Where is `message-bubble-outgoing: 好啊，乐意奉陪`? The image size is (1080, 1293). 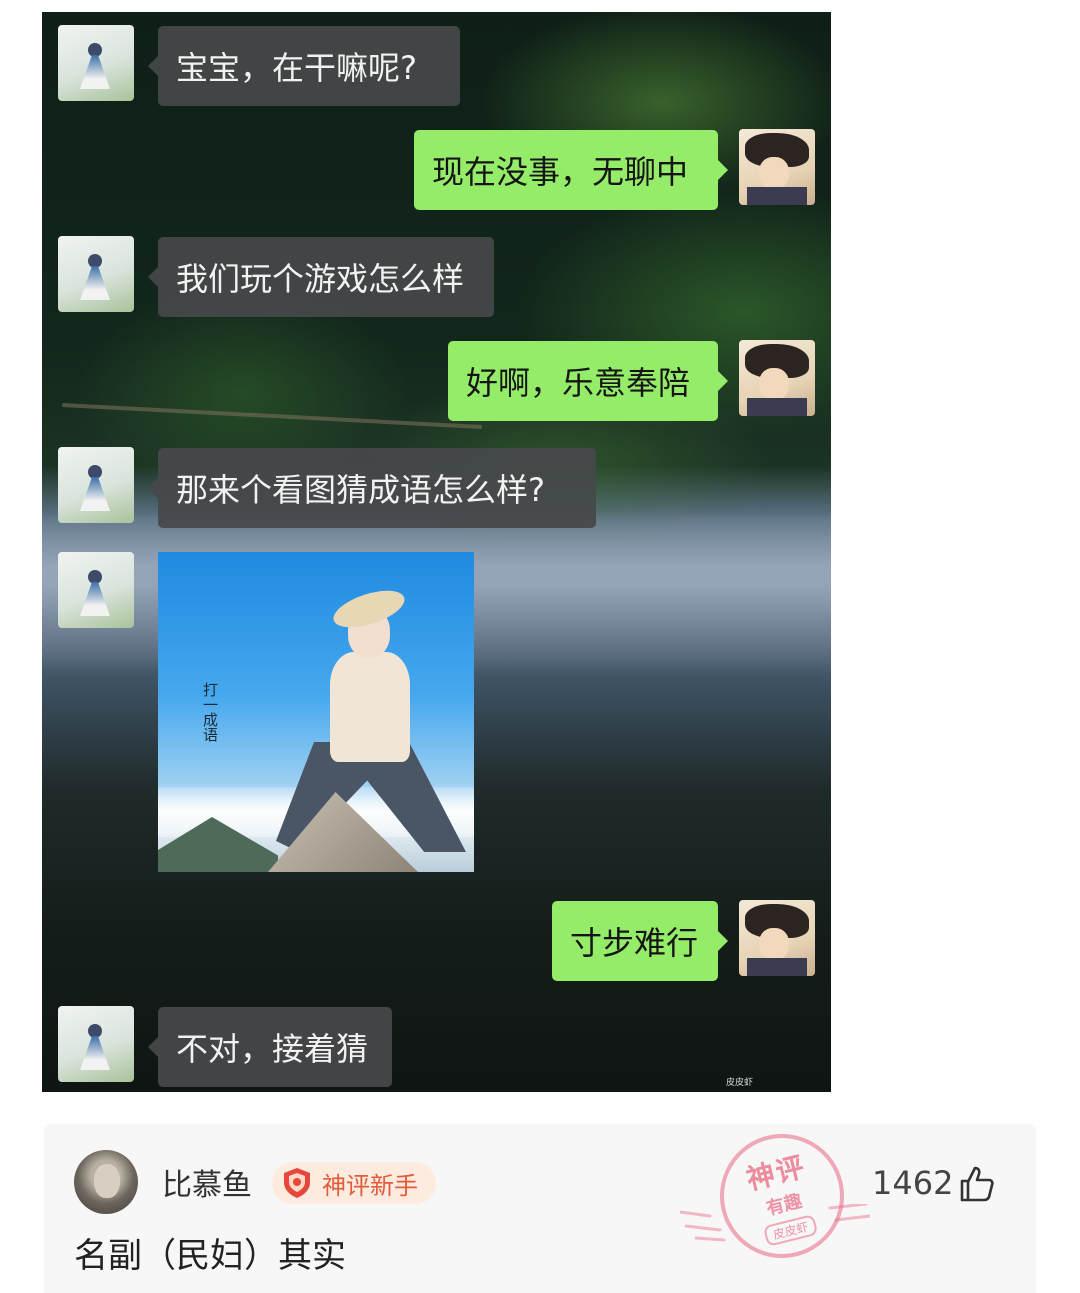
message-bubble-outgoing: 好啊，乐意奉陪 is located at coordinates (588, 381).